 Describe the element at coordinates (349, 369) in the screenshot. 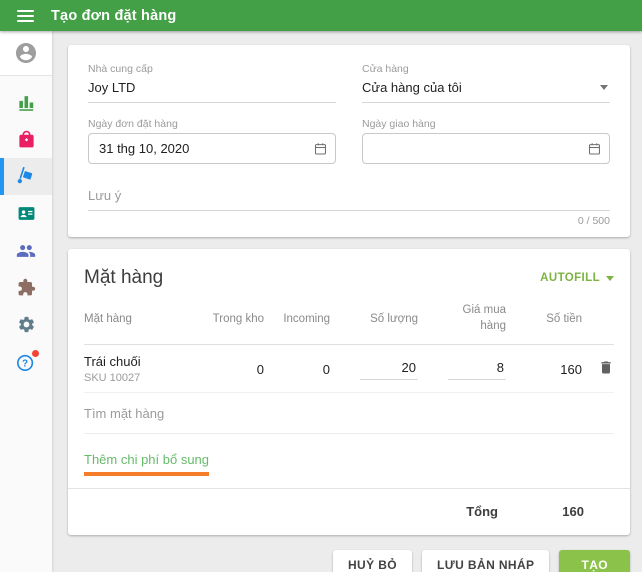

I see `item-row: Trái chuối SKU 10027 0 0 160` at that location.